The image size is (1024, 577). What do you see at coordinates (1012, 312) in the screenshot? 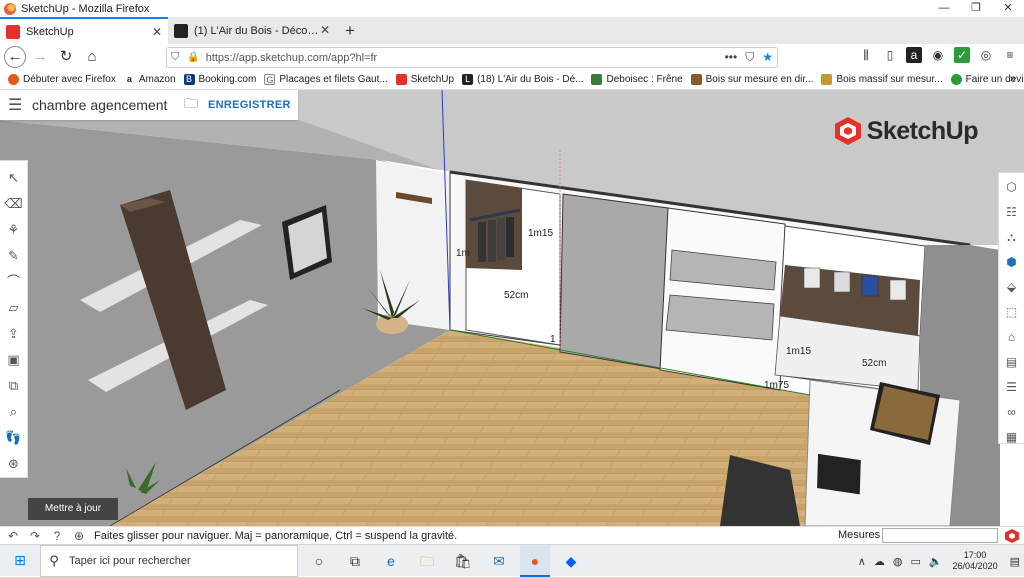
I see `styles-icon: ⬚` at bounding box center [1012, 312].